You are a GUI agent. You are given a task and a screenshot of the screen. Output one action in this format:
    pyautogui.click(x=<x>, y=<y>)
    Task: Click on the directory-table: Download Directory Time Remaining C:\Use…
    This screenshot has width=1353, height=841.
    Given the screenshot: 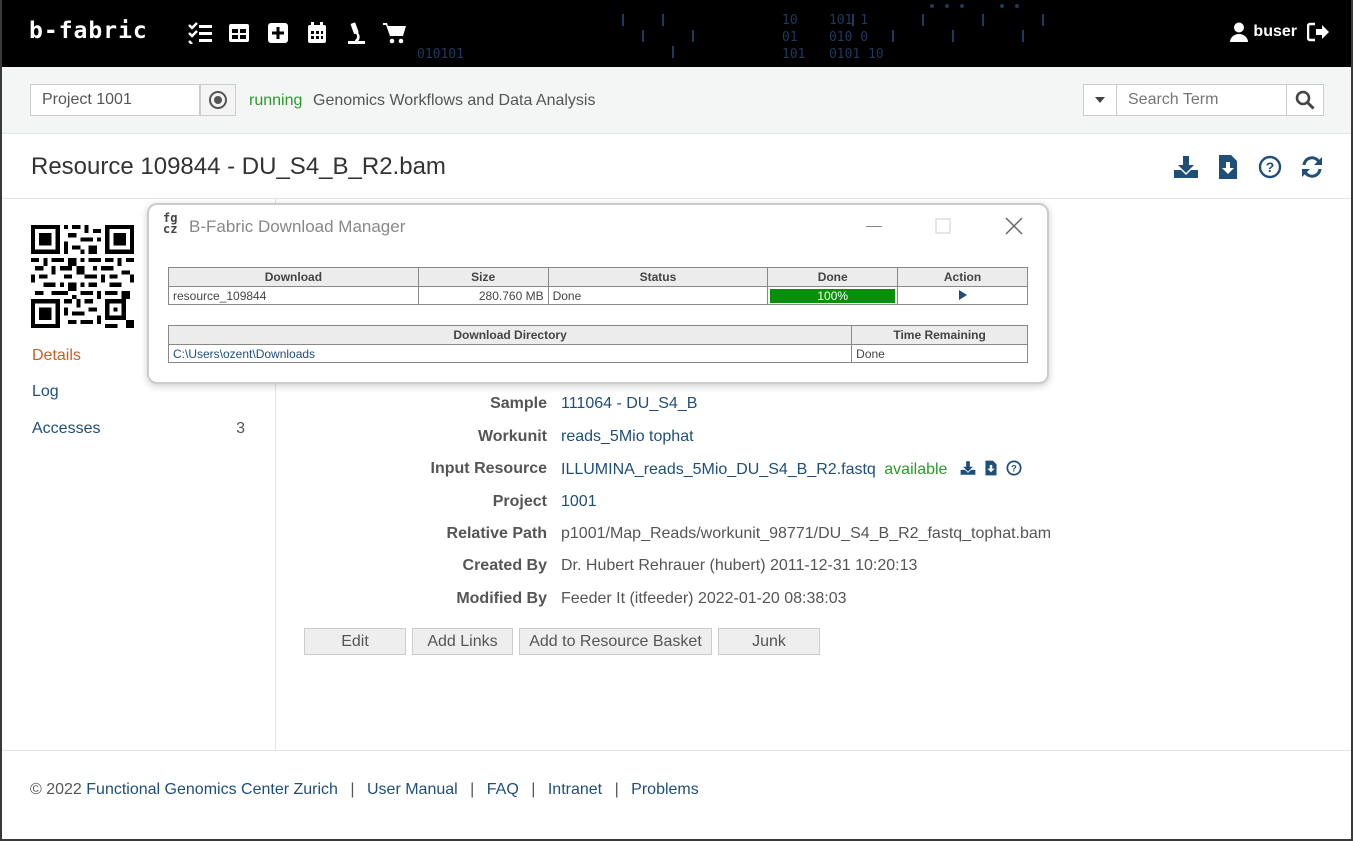 What is the action you would take?
    pyautogui.click(x=597, y=344)
    